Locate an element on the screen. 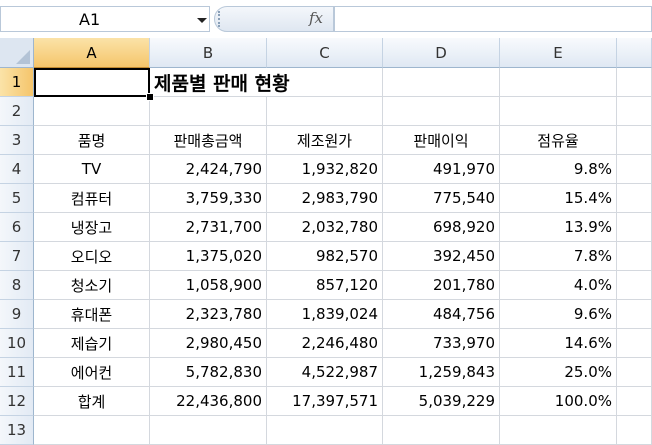  value-cell: 2,323,780 is located at coordinates (208, 314).